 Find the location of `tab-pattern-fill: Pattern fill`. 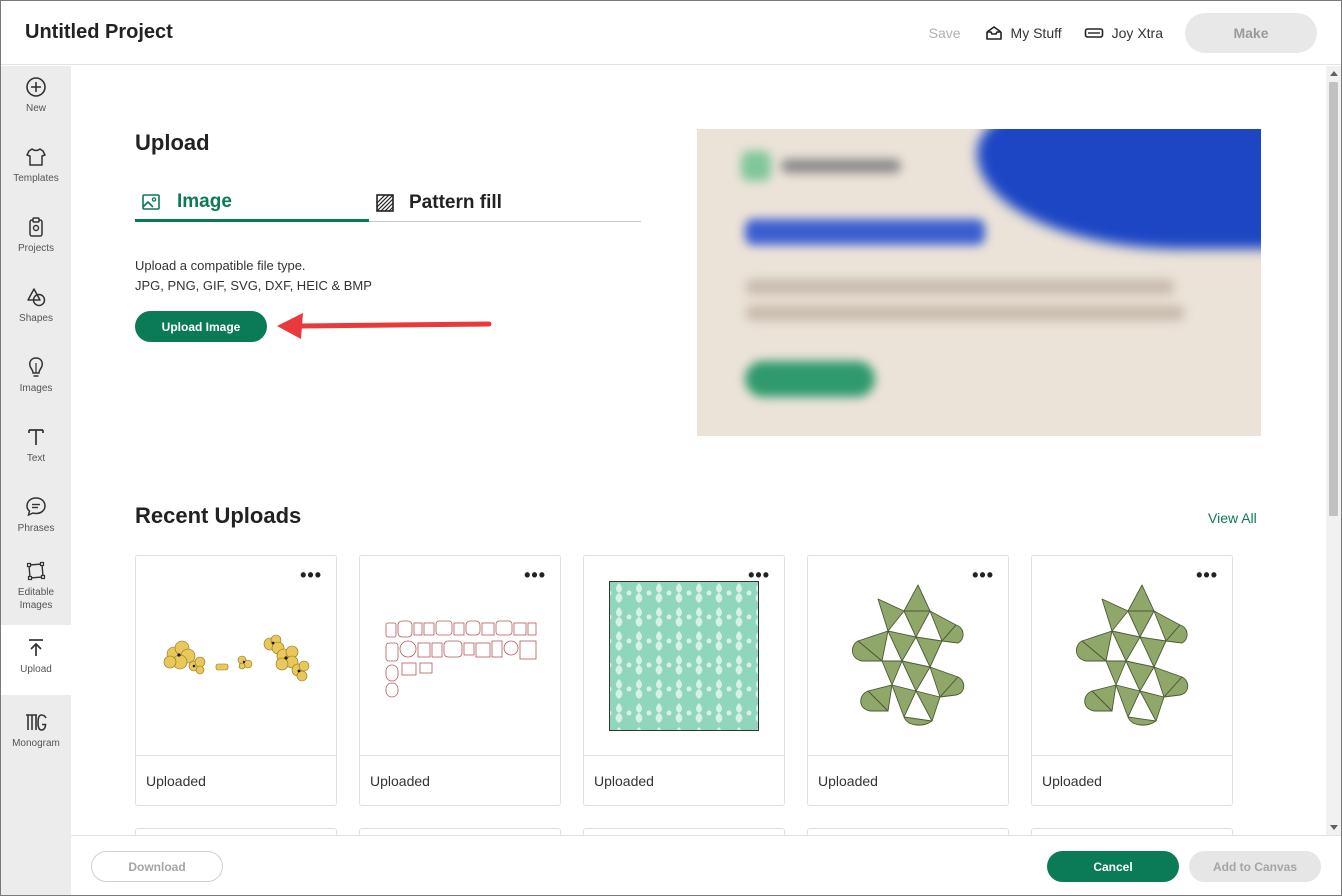

tab-pattern-fill: Pattern fill is located at coordinates (438, 203).